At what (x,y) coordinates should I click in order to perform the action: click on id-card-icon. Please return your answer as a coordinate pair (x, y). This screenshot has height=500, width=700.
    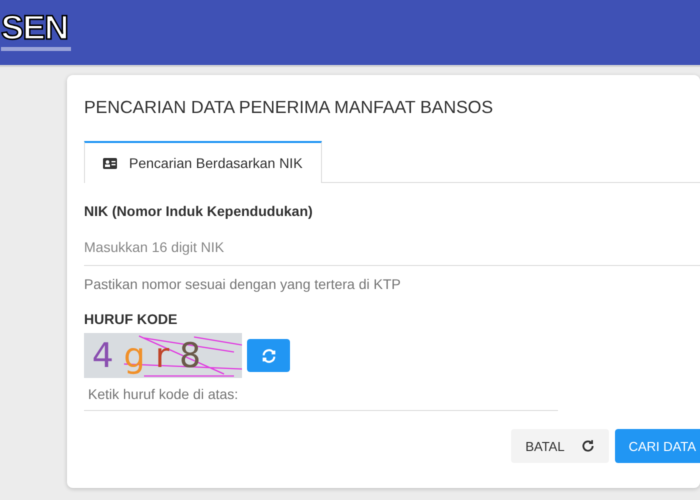
    Looking at the image, I should click on (110, 163).